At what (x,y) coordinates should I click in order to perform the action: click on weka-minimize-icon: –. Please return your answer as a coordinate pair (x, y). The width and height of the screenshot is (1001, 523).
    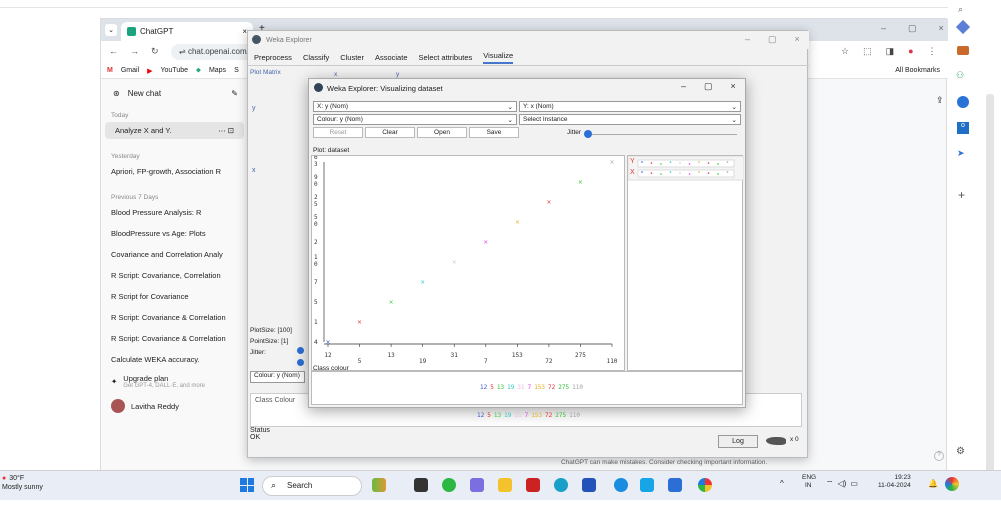
    Looking at the image, I should click on (747, 39).